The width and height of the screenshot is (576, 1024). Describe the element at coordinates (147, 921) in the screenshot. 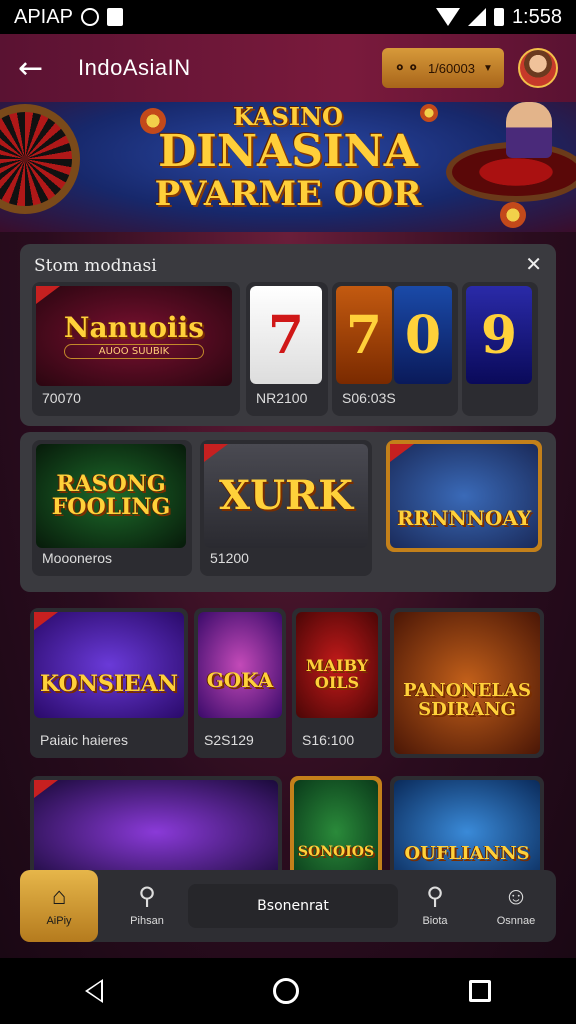

I see `nav-search-label: Pihsan` at that location.